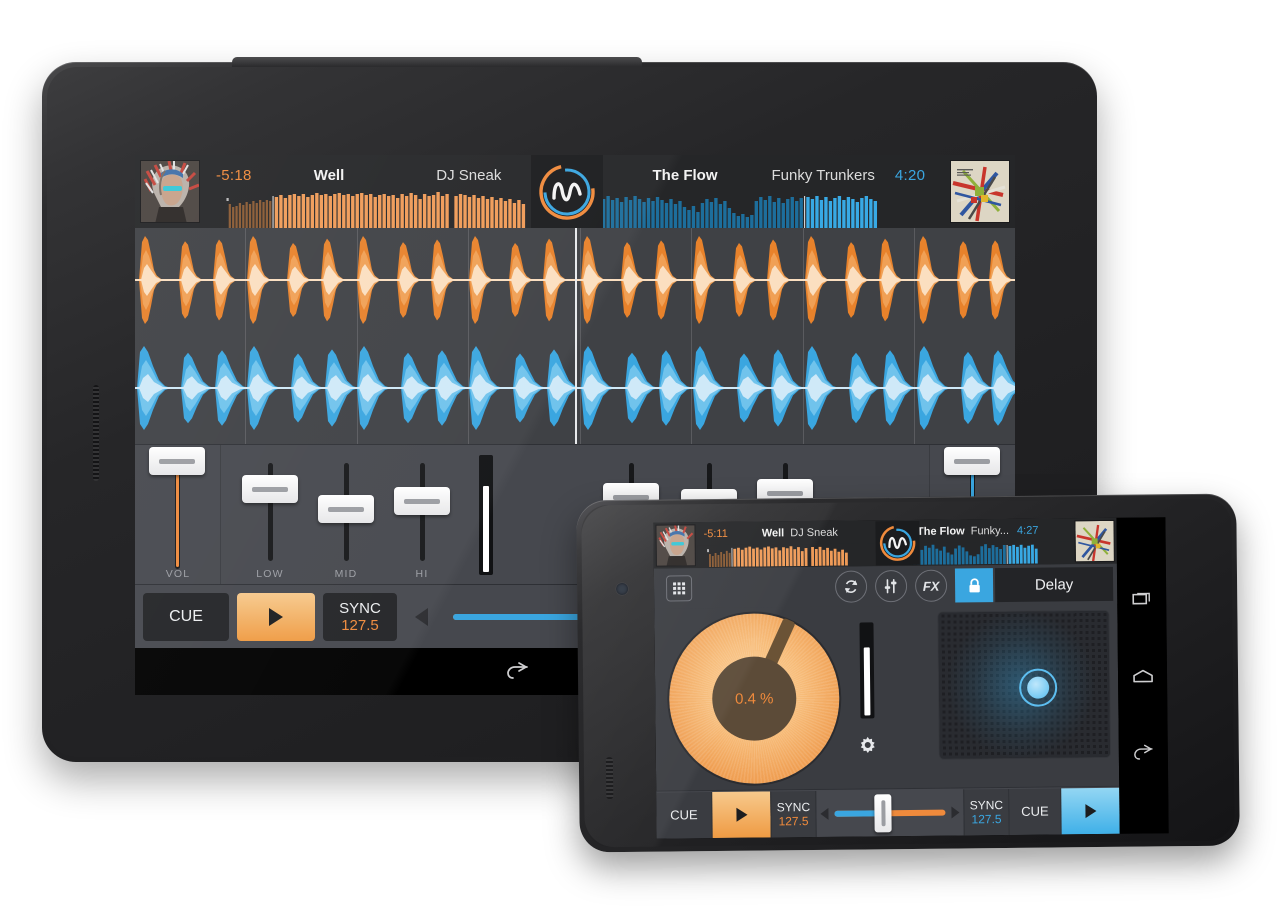  I want to click on phone-fx-pad, so click(1024, 684).